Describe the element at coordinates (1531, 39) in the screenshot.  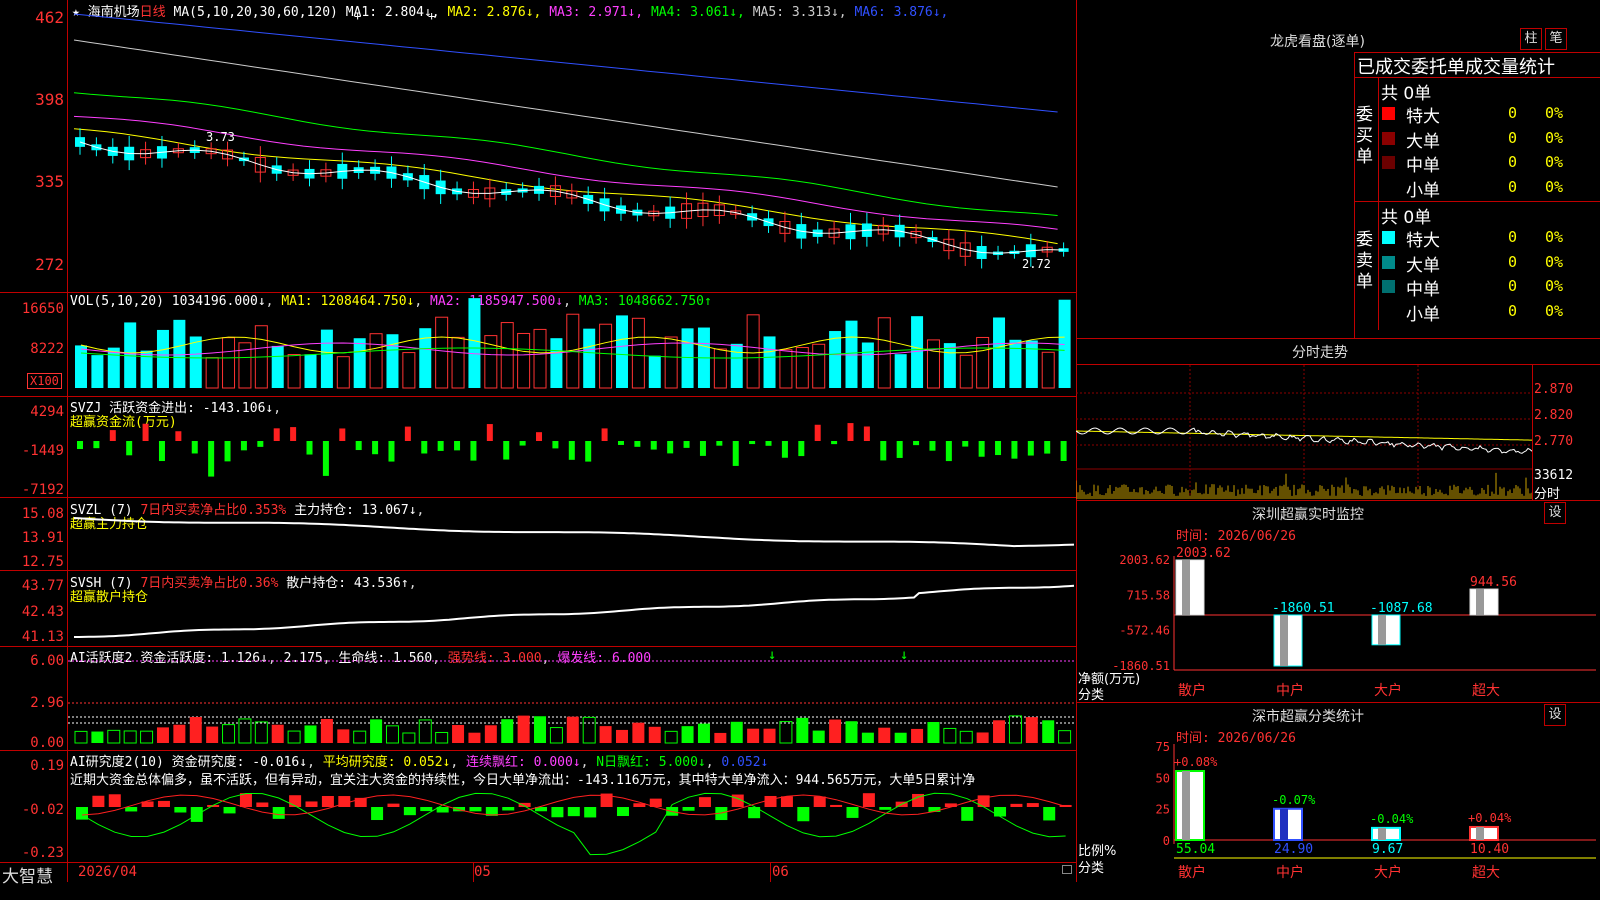
I see `bar-mode-button: 柱` at that location.